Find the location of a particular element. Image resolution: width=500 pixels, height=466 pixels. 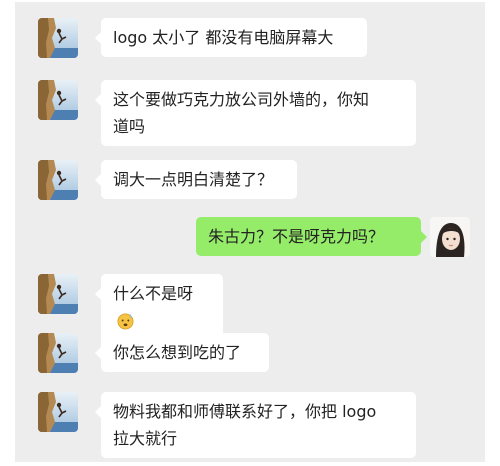

message-bubble: 这个要做巧克力放公司外墙的，你知 道吗 is located at coordinates (255, 113).